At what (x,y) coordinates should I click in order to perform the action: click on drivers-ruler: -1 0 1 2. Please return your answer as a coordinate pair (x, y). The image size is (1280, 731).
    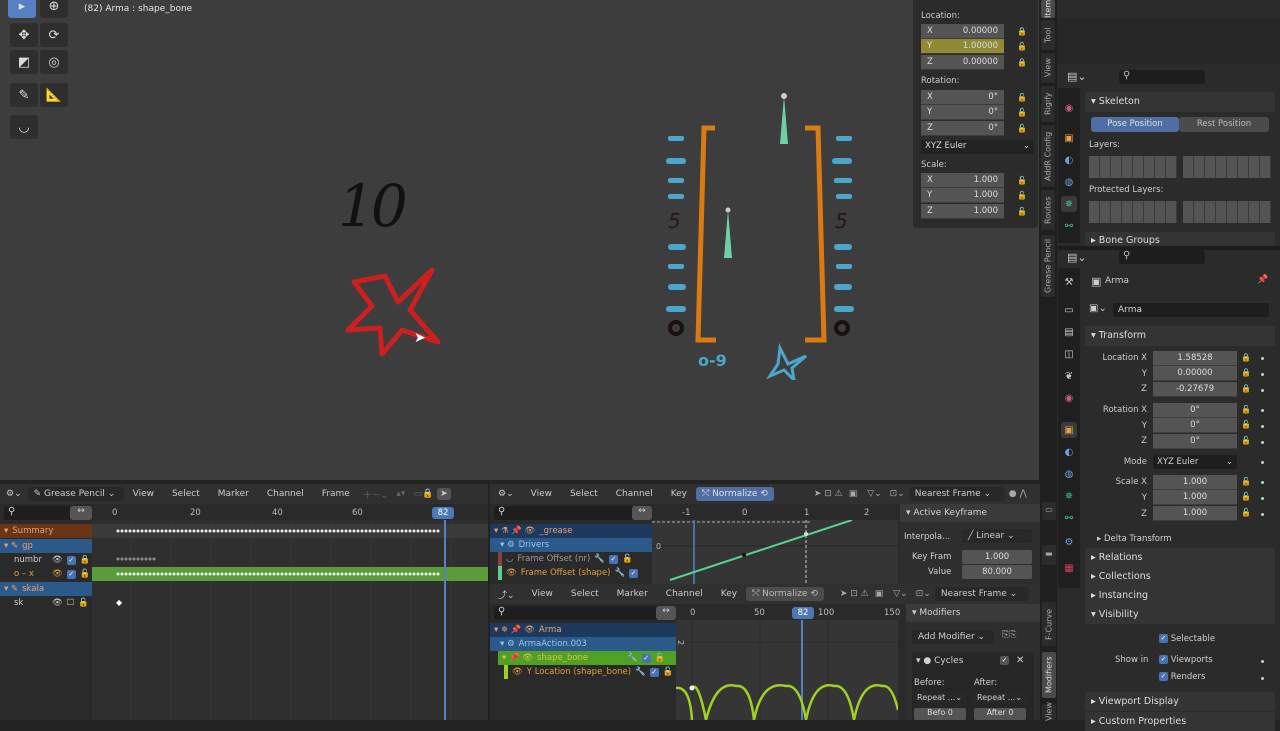
    Looking at the image, I should click on (775, 513).